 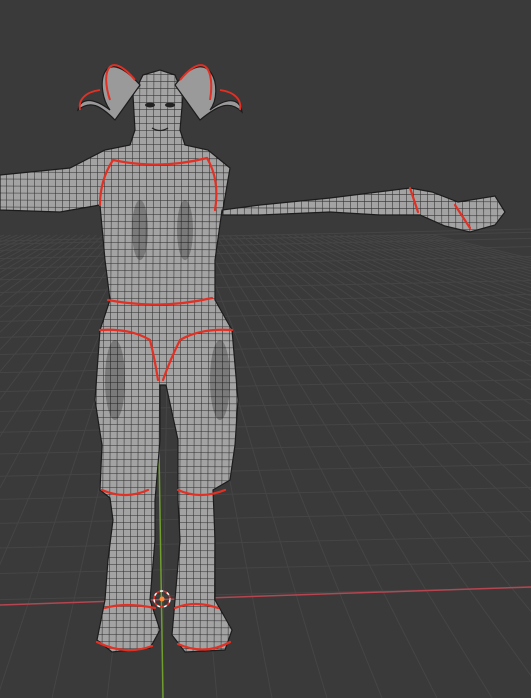 What do you see at coordinates (109, 92) in the screenshot?
I see `horn-left` at bounding box center [109, 92].